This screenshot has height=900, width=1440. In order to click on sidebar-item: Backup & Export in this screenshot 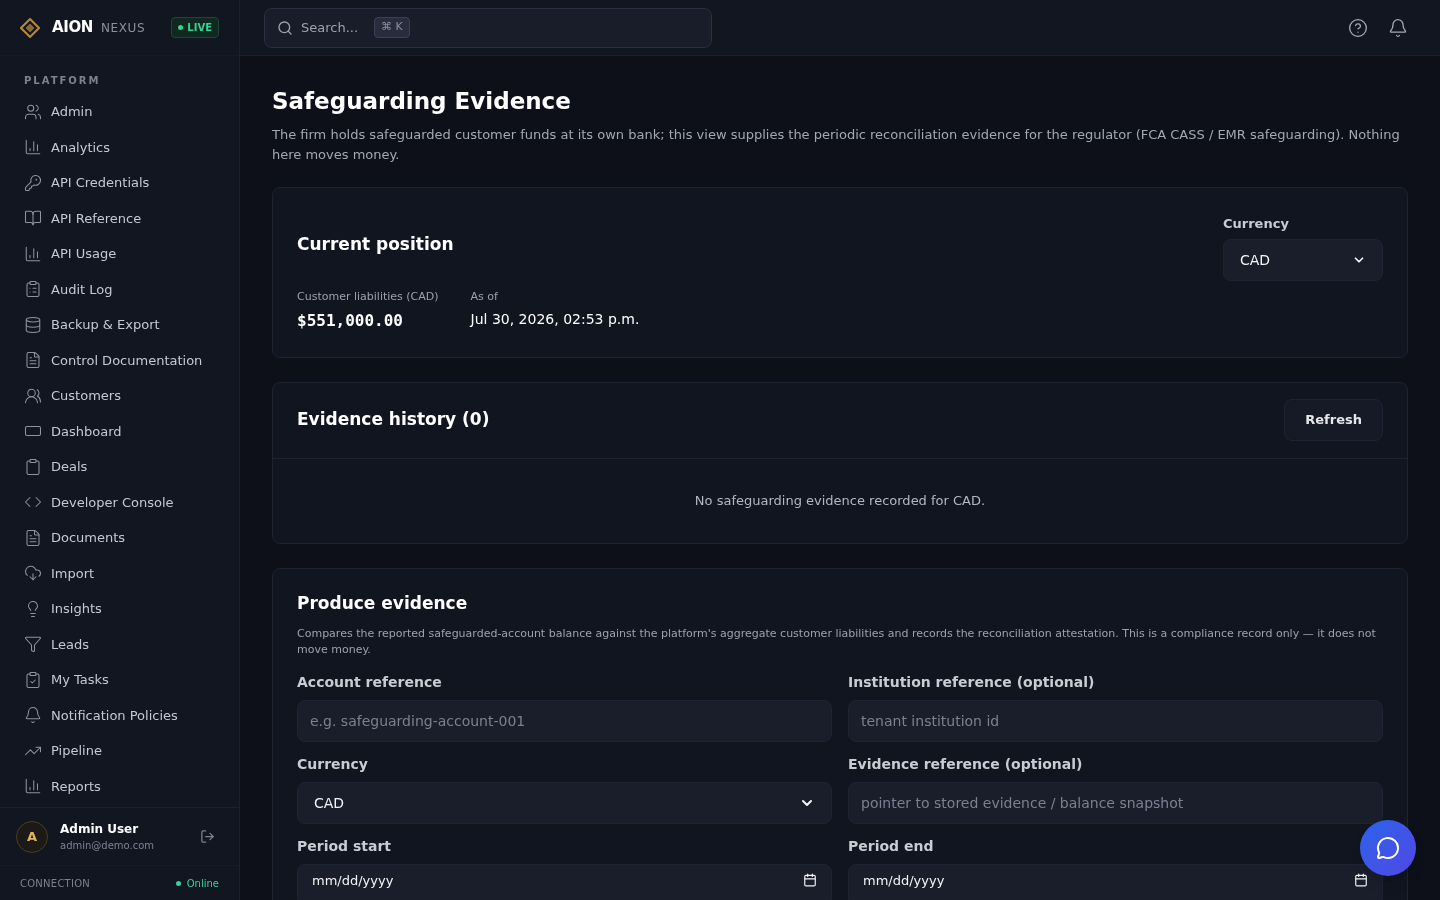, I will do `click(119, 325)`.